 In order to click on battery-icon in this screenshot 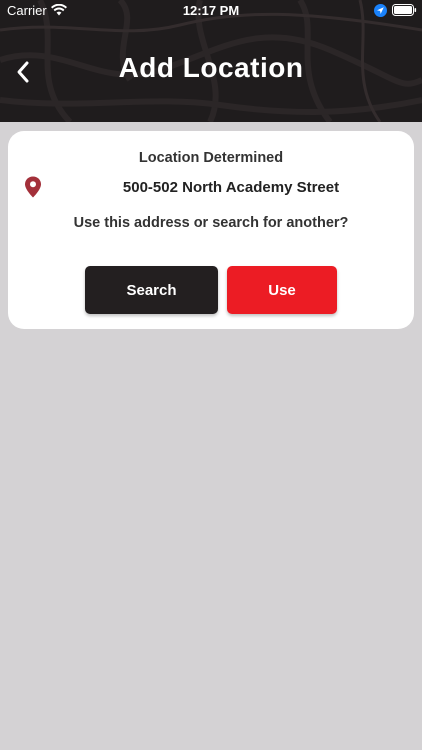, I will do `click(404, 10)`.